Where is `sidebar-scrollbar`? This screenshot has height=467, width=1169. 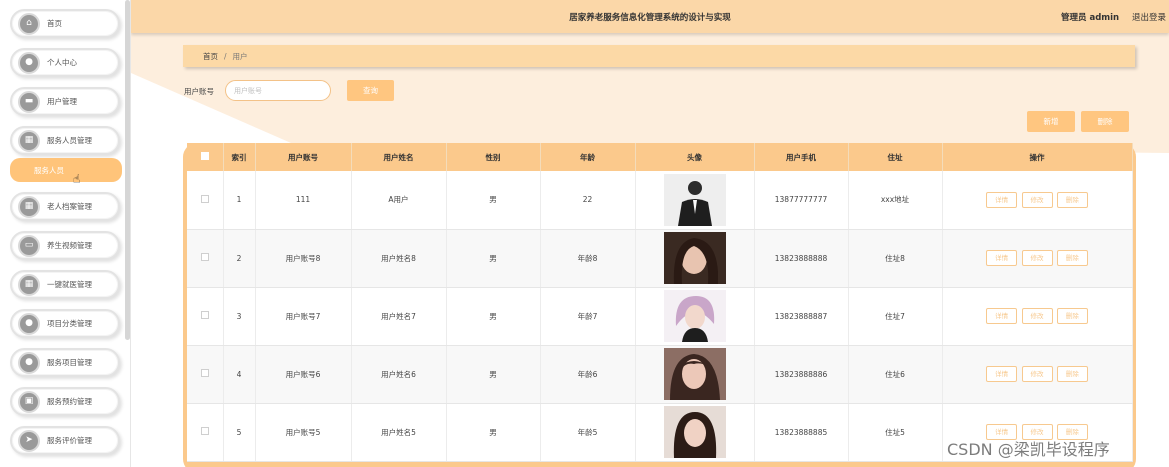
sidebar-scrollbar is located at coordinates (127, 170).